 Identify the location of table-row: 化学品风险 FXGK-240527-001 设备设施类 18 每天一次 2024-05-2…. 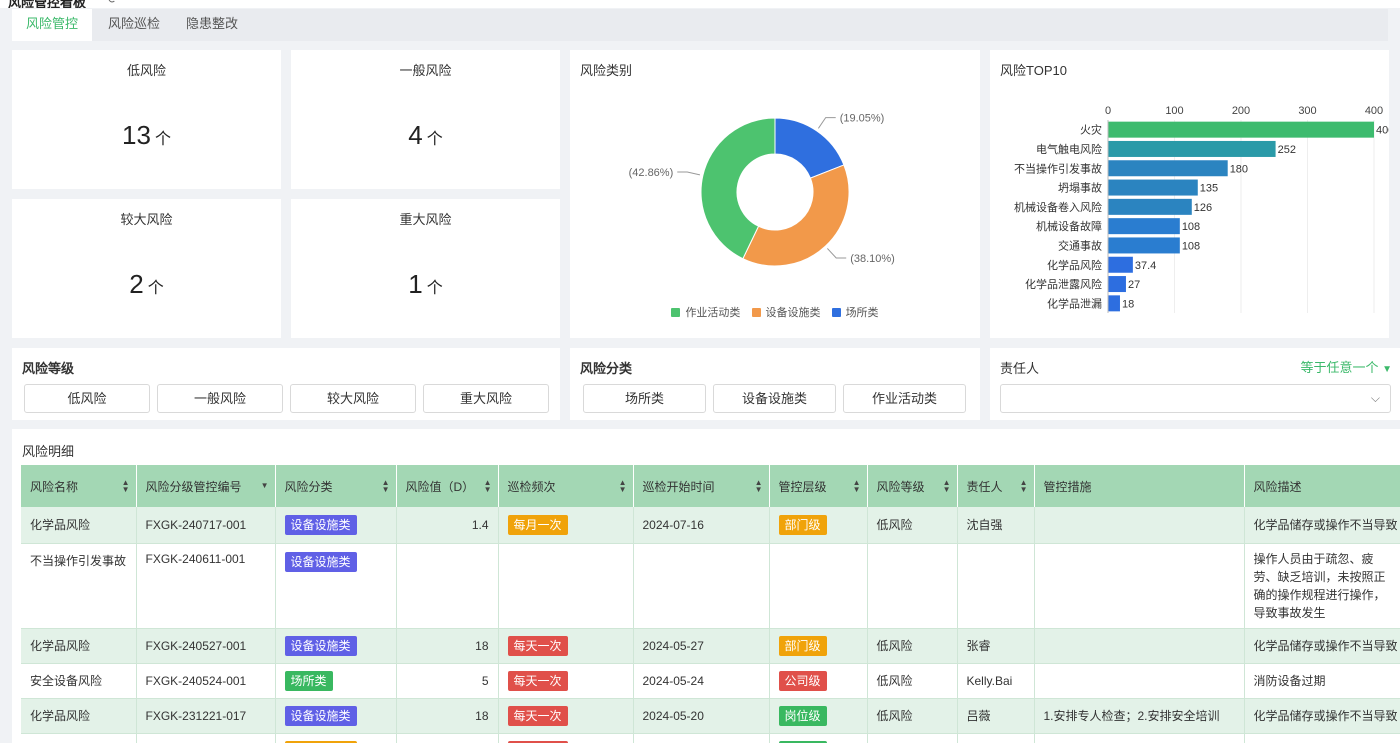
(710, 646).